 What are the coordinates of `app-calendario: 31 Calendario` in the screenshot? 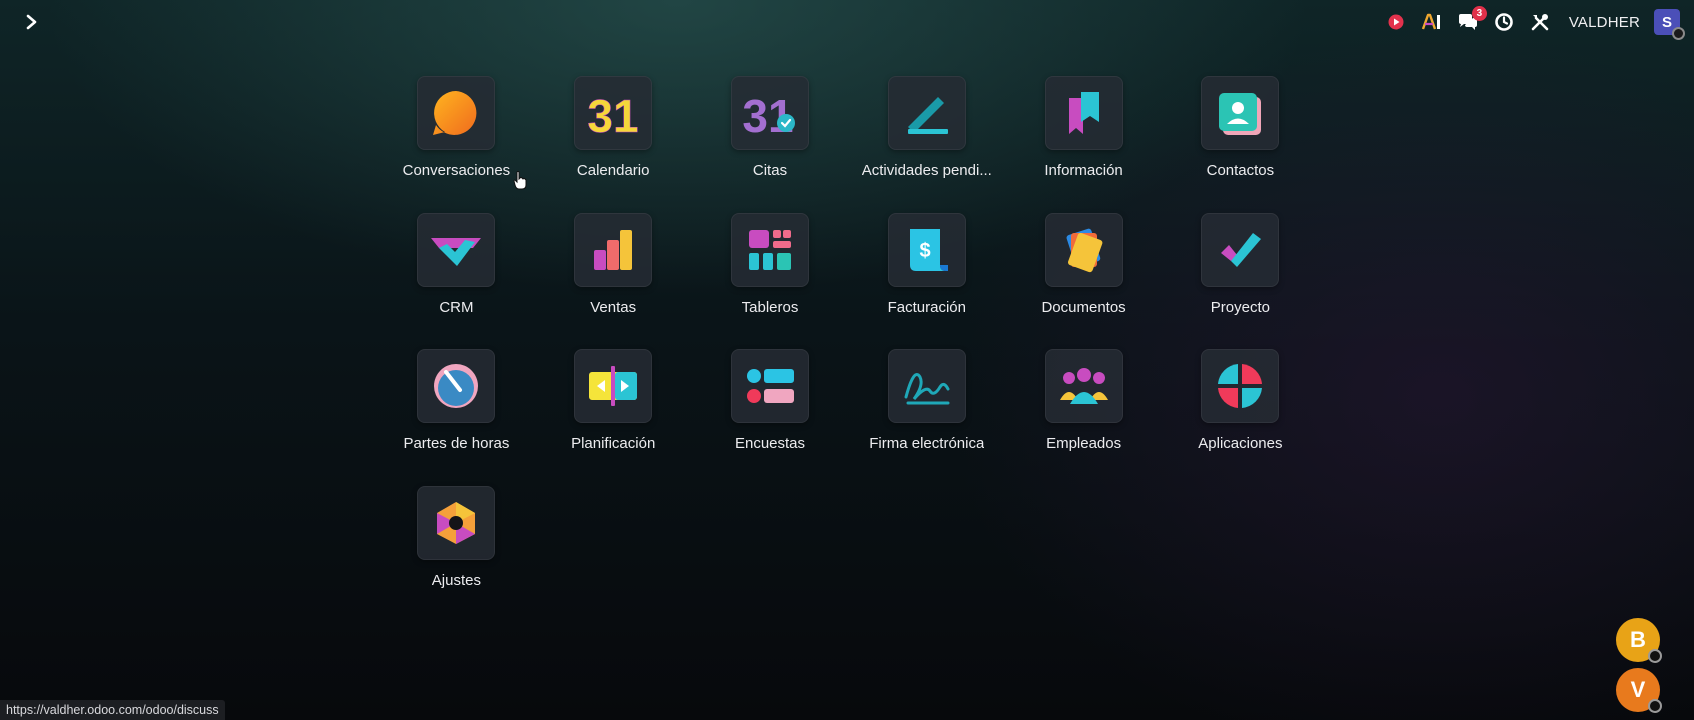 It's located at (613, 144).